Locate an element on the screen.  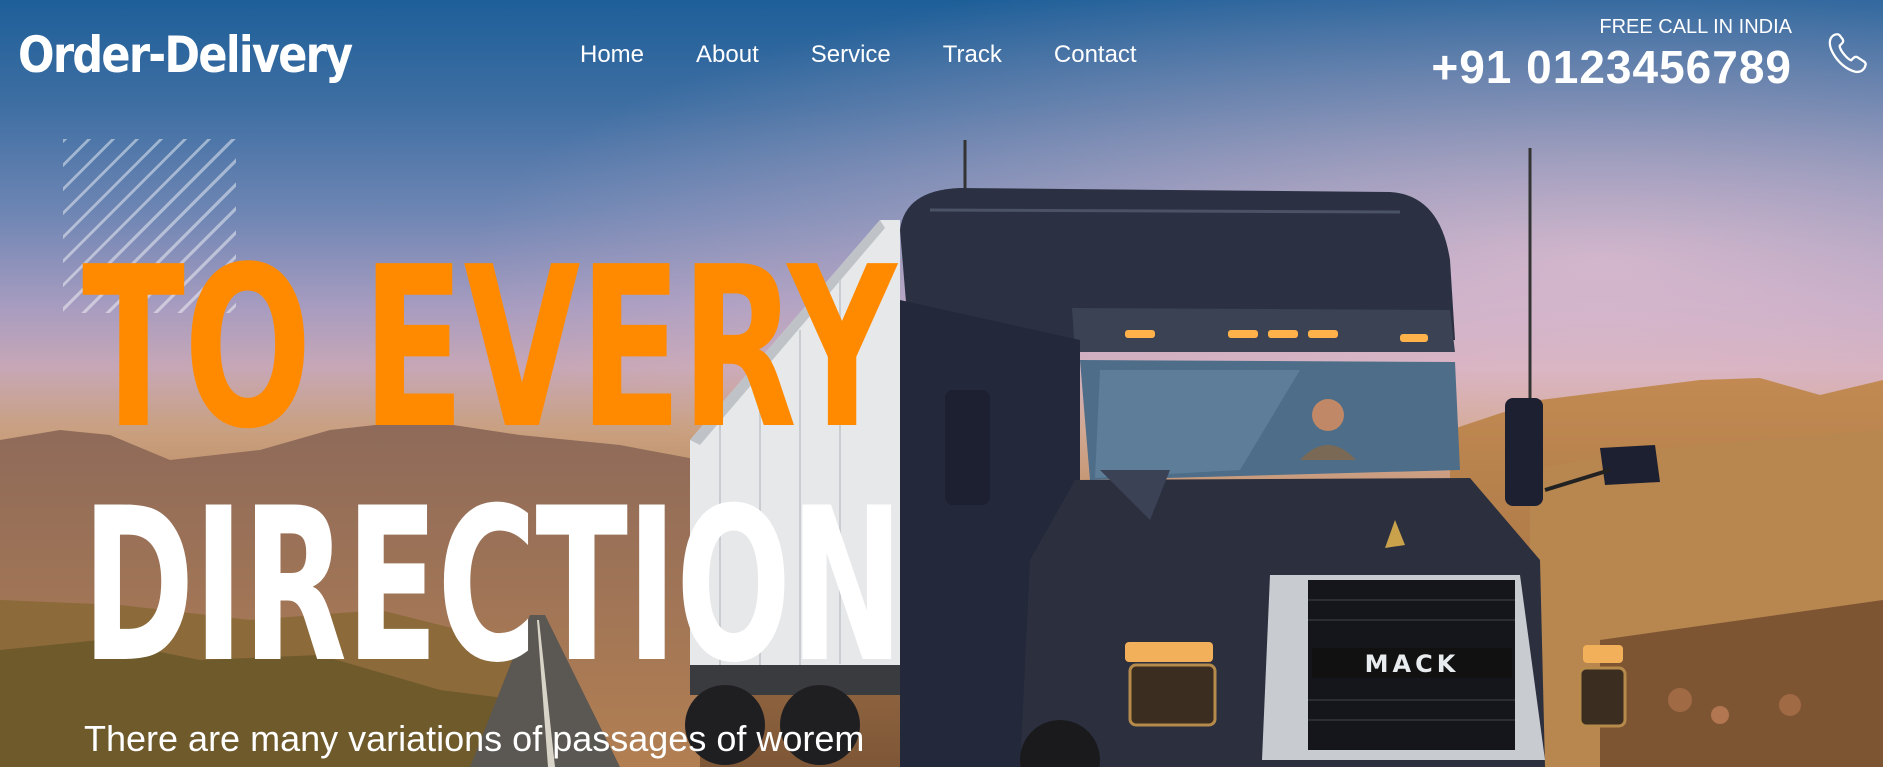
site-logo: Order-Delivery is located at coordinates (185, 55).